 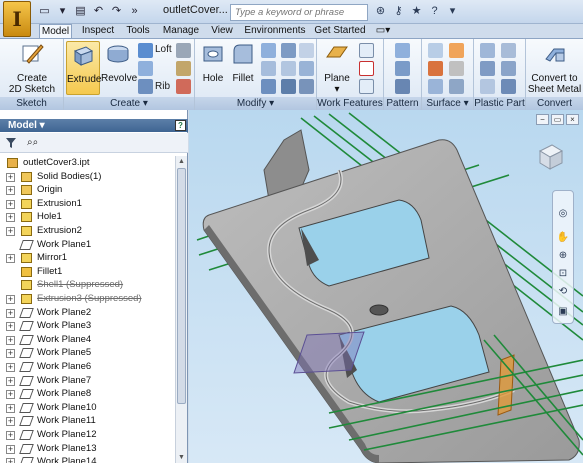 I want to click on help-dropdown-icon: ▾, so click(x=452, y=11).